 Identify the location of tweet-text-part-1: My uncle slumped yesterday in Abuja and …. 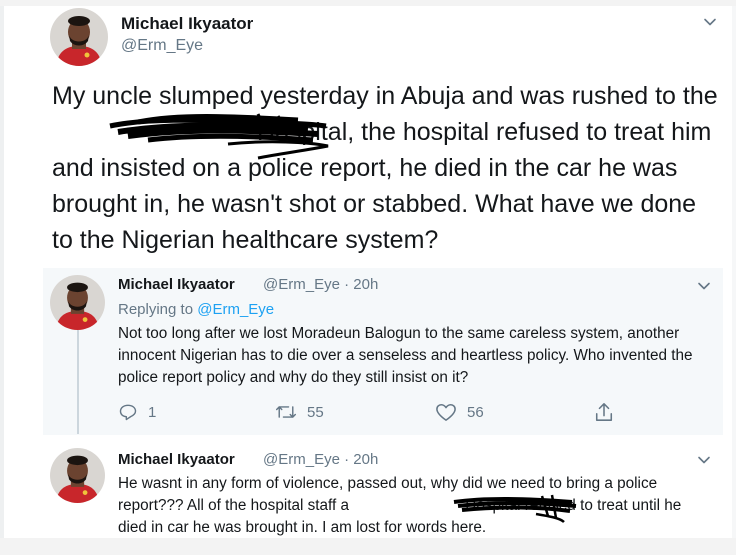
(385, 96).